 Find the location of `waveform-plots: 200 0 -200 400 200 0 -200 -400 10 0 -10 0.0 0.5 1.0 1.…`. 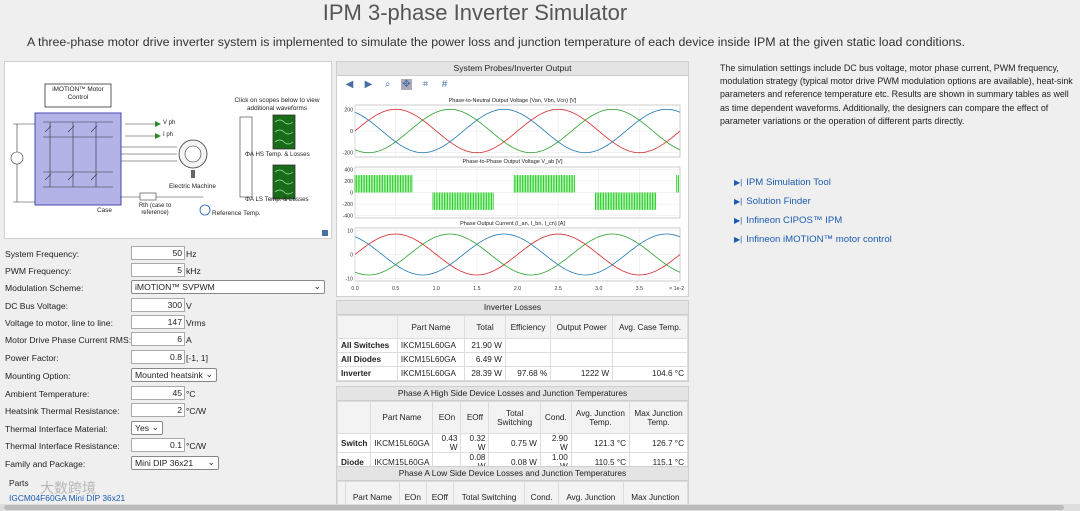

waveform-plots: 200 0 -200 400 200 0 -200 -400 10 0 -10 0.0 0.5 1.0 1.… is located at coordinates (512, 179).